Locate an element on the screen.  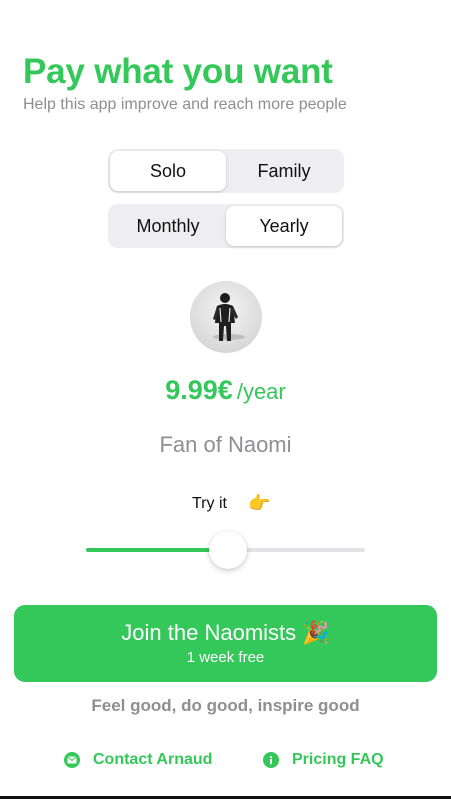
tier-name: Fan of Naomi is located at coordinates (225, 444).